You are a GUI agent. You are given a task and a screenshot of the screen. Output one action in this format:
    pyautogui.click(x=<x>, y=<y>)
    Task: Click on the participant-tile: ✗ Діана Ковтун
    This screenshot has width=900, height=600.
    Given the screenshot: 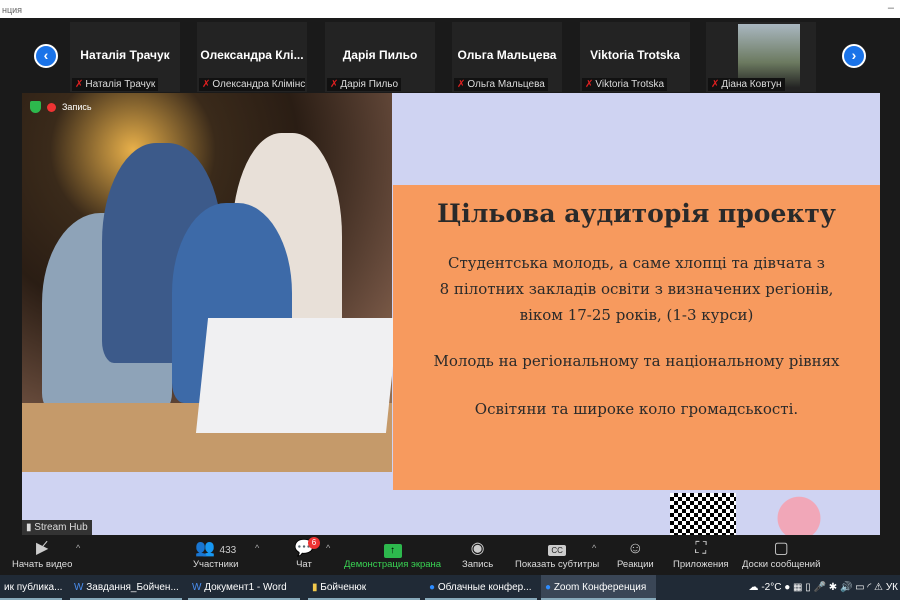 What is the action you would take?
    pyautogui.click(x=761, y=57)
    